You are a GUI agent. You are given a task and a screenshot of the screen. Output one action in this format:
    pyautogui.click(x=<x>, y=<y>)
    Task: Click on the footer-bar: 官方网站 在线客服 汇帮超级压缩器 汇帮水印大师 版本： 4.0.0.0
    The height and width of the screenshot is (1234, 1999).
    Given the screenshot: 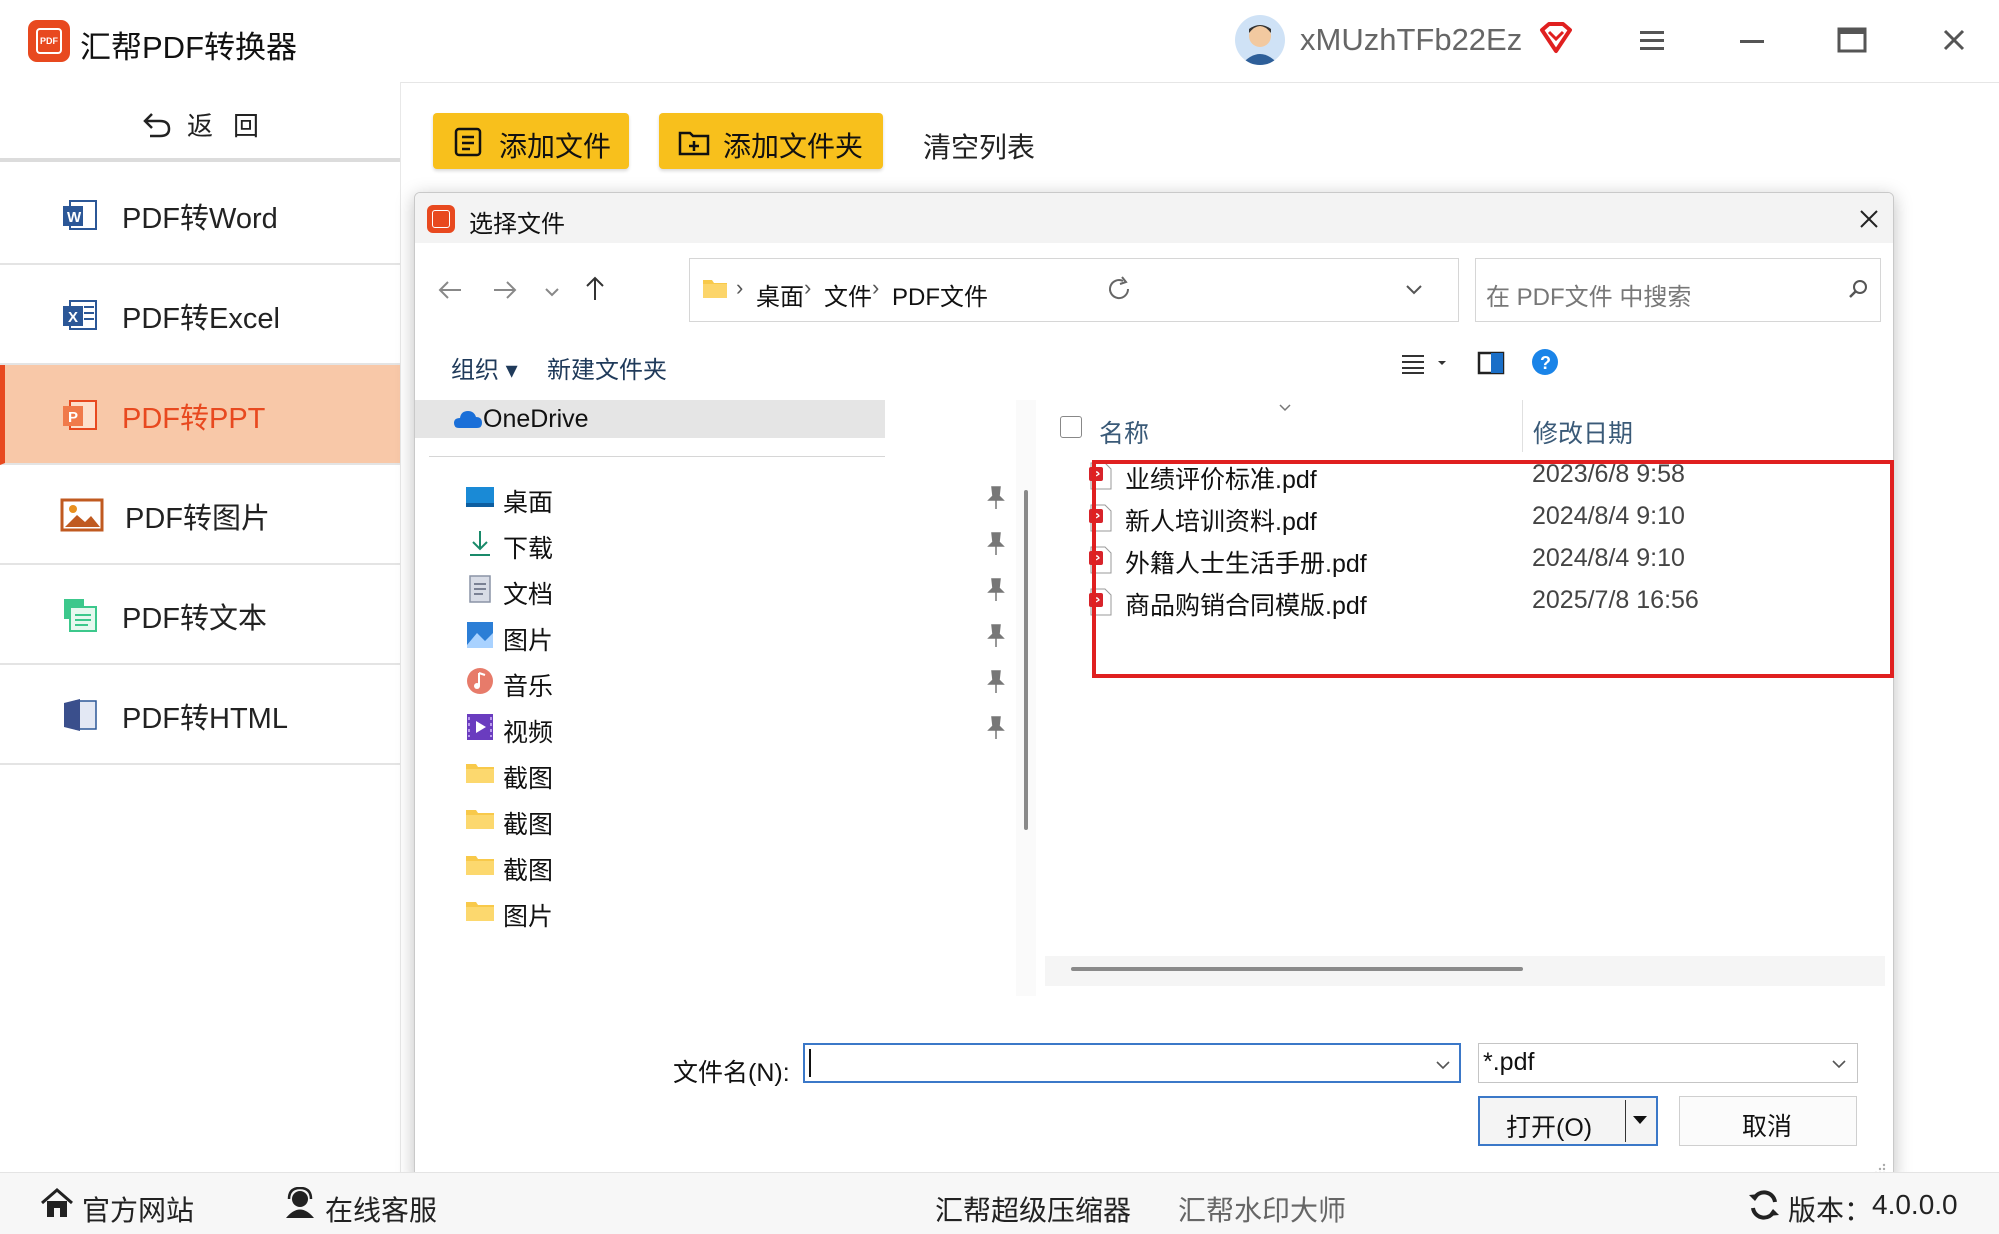 What is the action you would take?
    pyautogui.click(x=999, y=1203)
    